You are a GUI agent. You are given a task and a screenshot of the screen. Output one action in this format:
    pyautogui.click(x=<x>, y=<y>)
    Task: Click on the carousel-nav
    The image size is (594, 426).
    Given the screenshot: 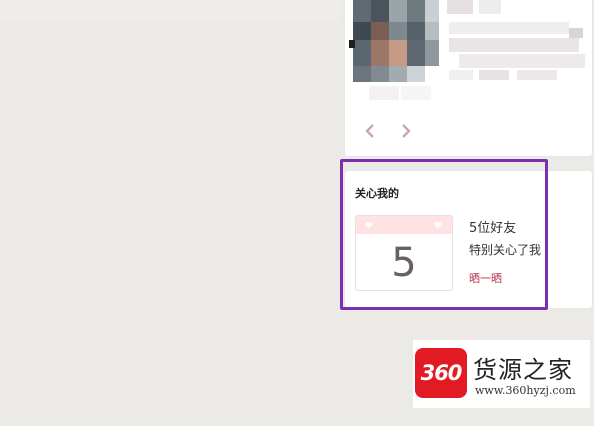 What is the action you would take?
    pyautogui.click(x=388, y=131)
    